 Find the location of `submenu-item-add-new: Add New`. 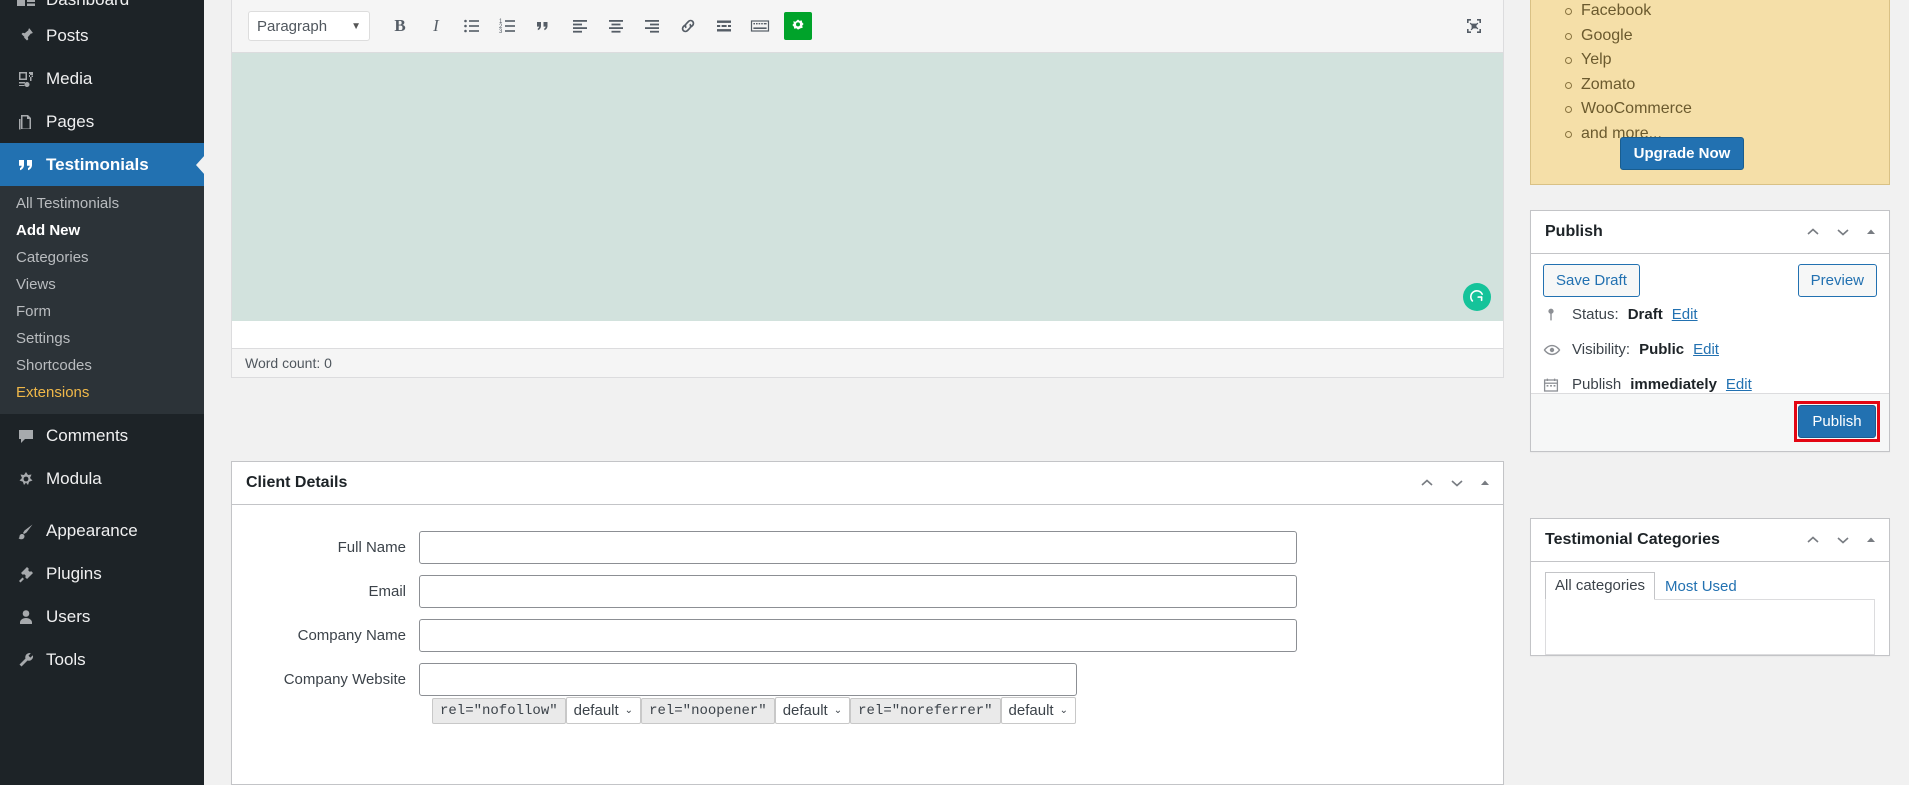

submenu-item-add-new: Add New is located at coordinates (102, 230).